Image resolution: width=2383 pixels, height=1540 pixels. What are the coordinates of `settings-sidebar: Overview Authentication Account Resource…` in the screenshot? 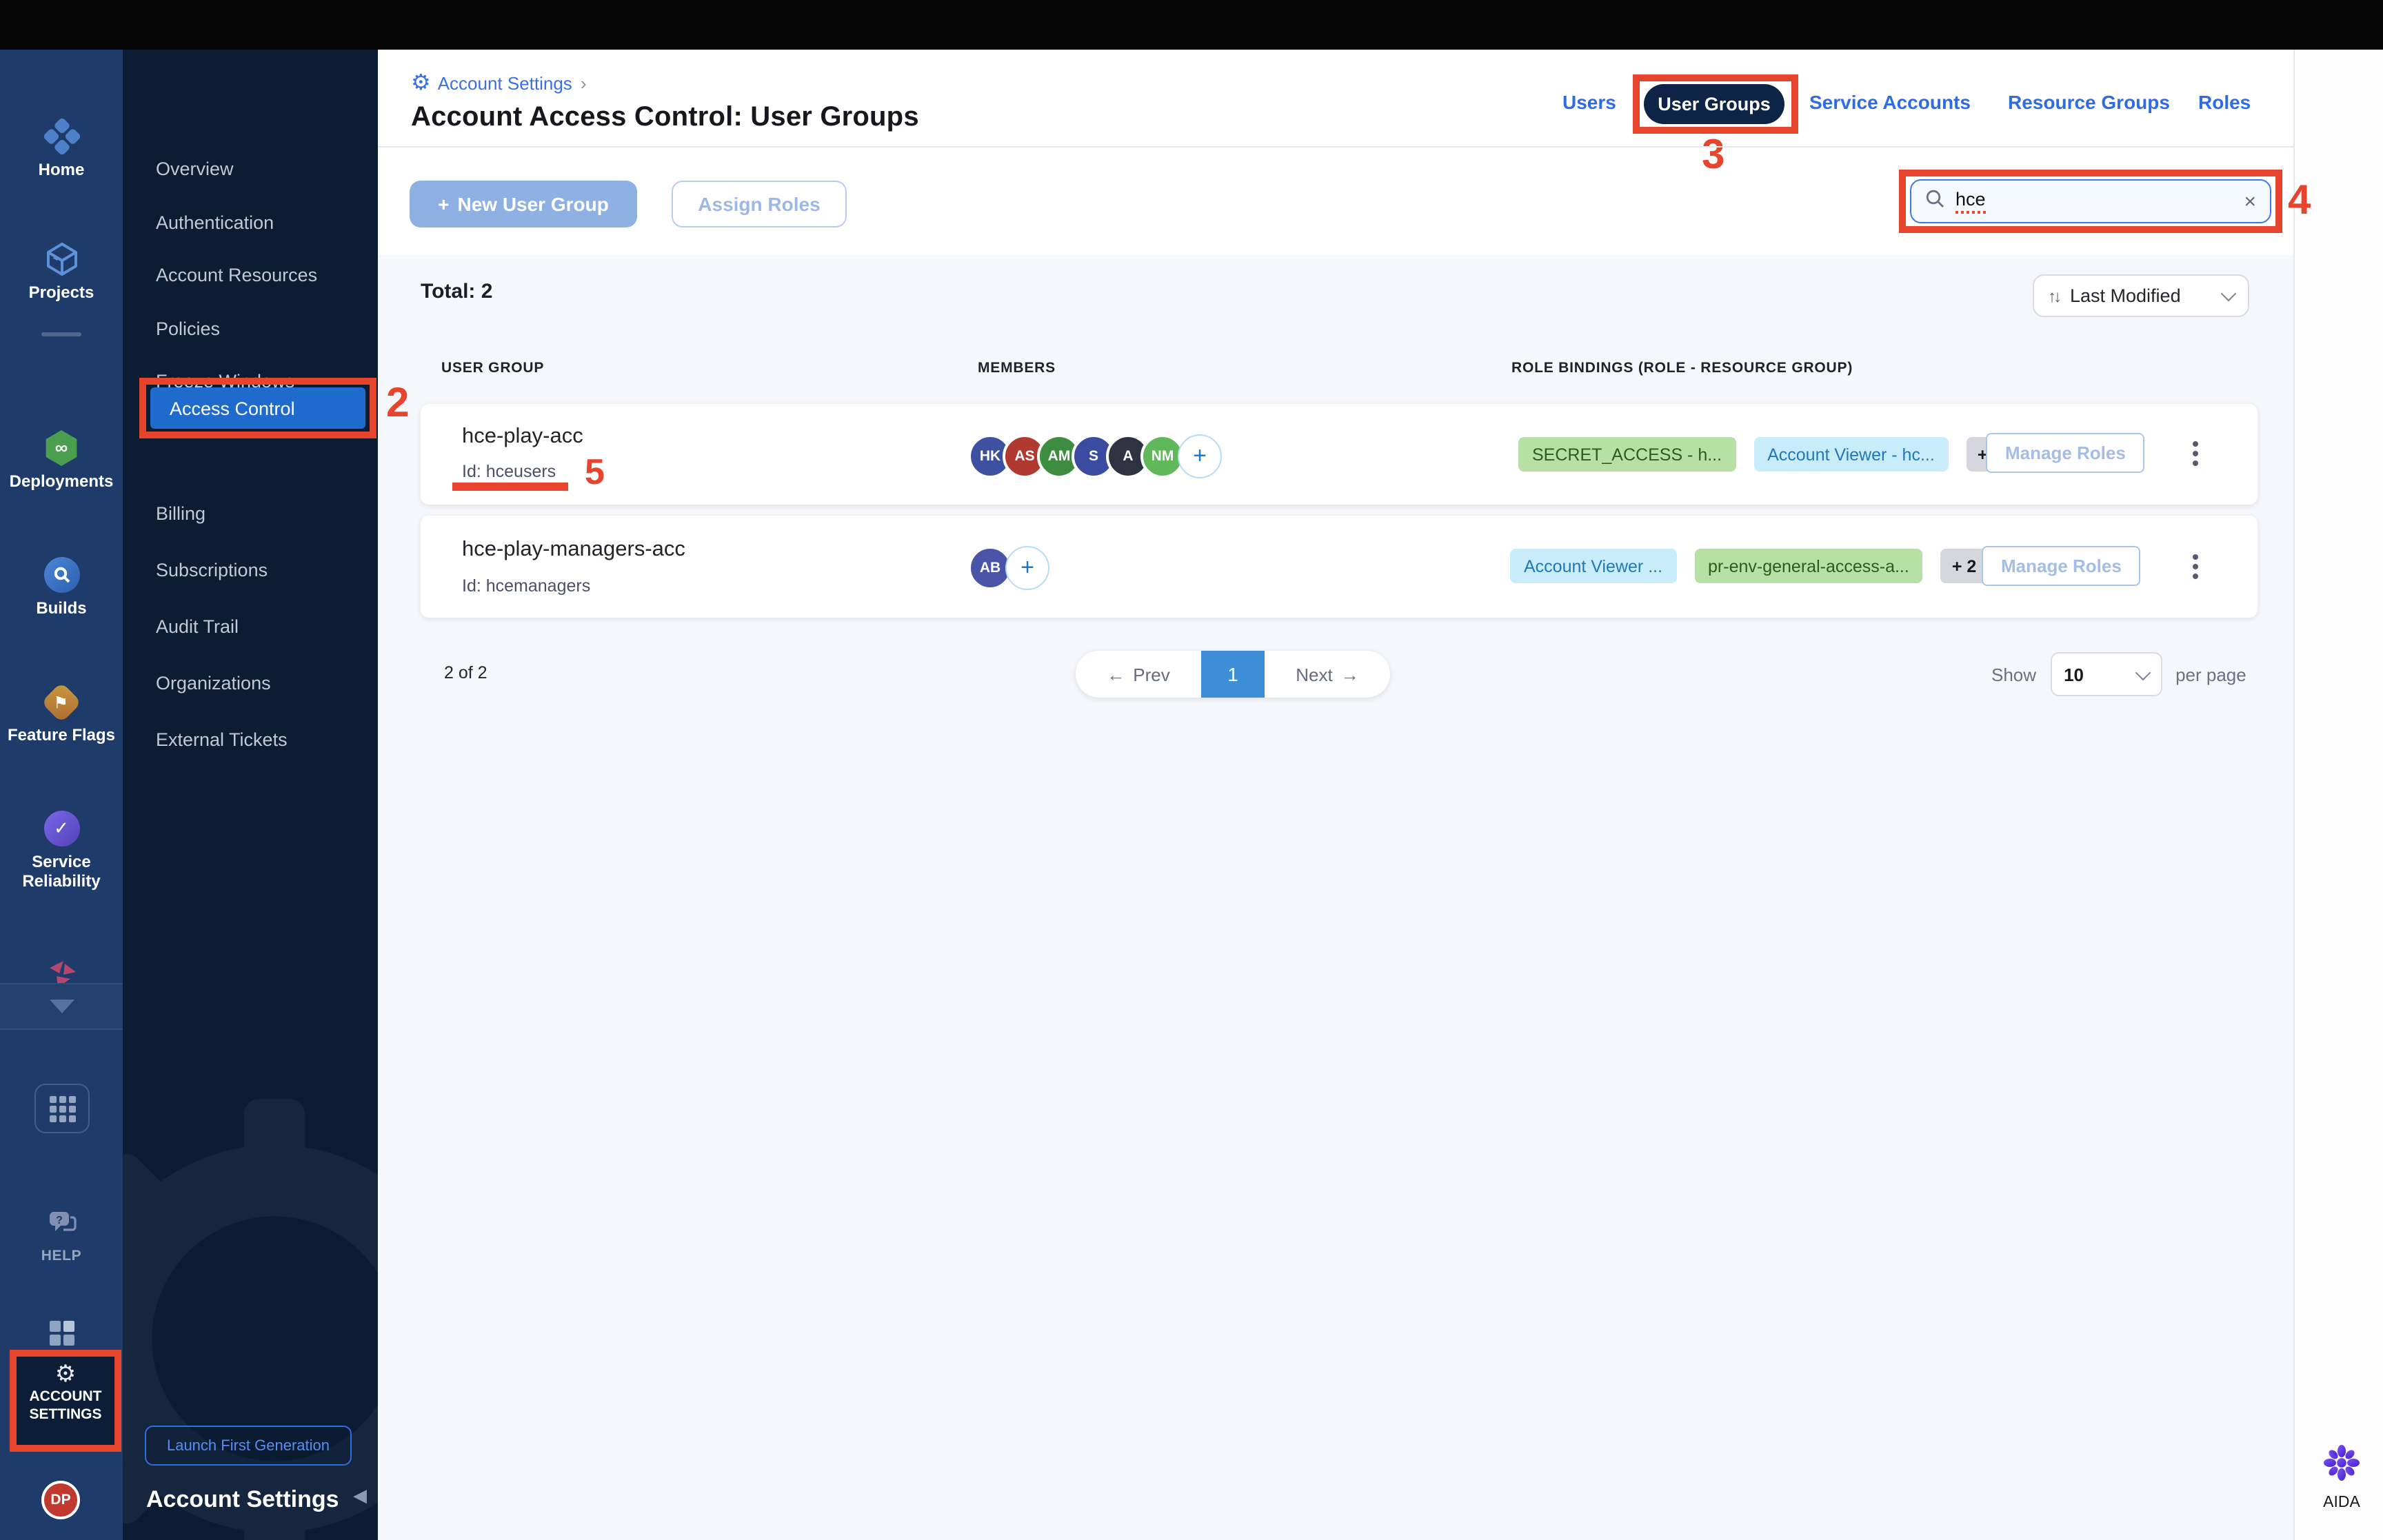 It's located at (250, 795).